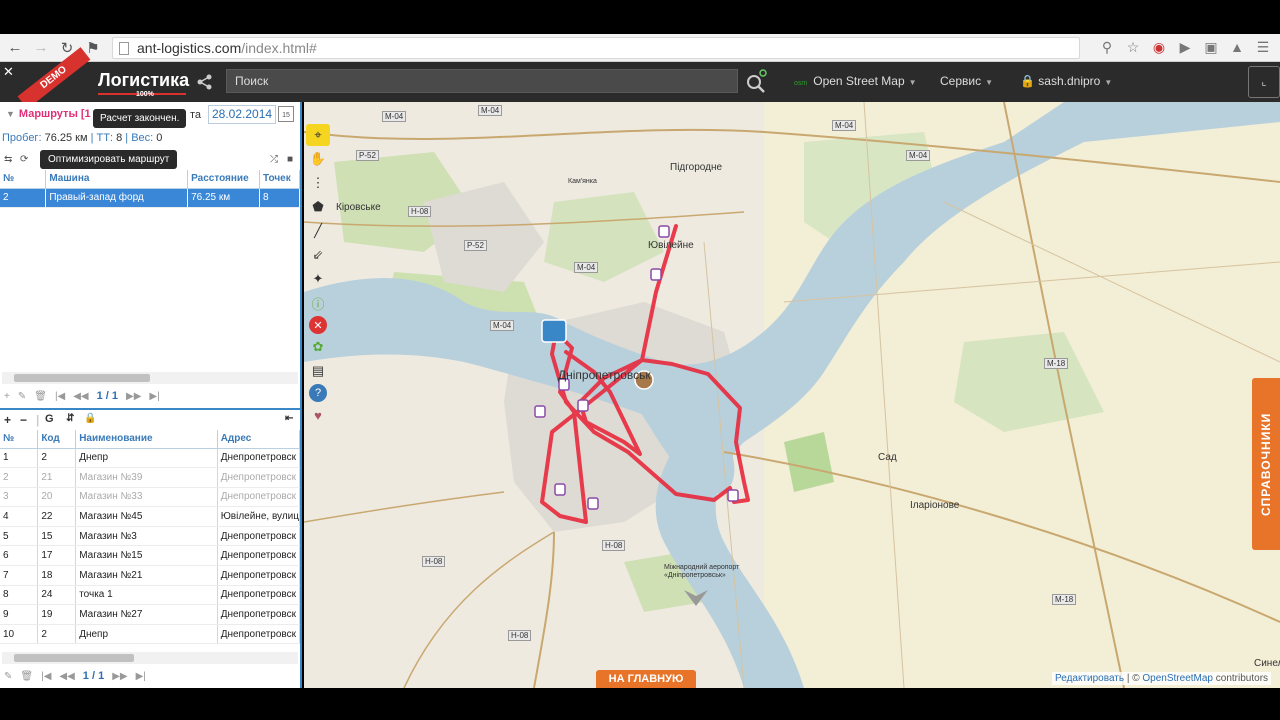  Describe the element at coordinates (150, 458) in the screenshot. I see `table-row: 1 2 Днепр Днепропетровск` at that location.